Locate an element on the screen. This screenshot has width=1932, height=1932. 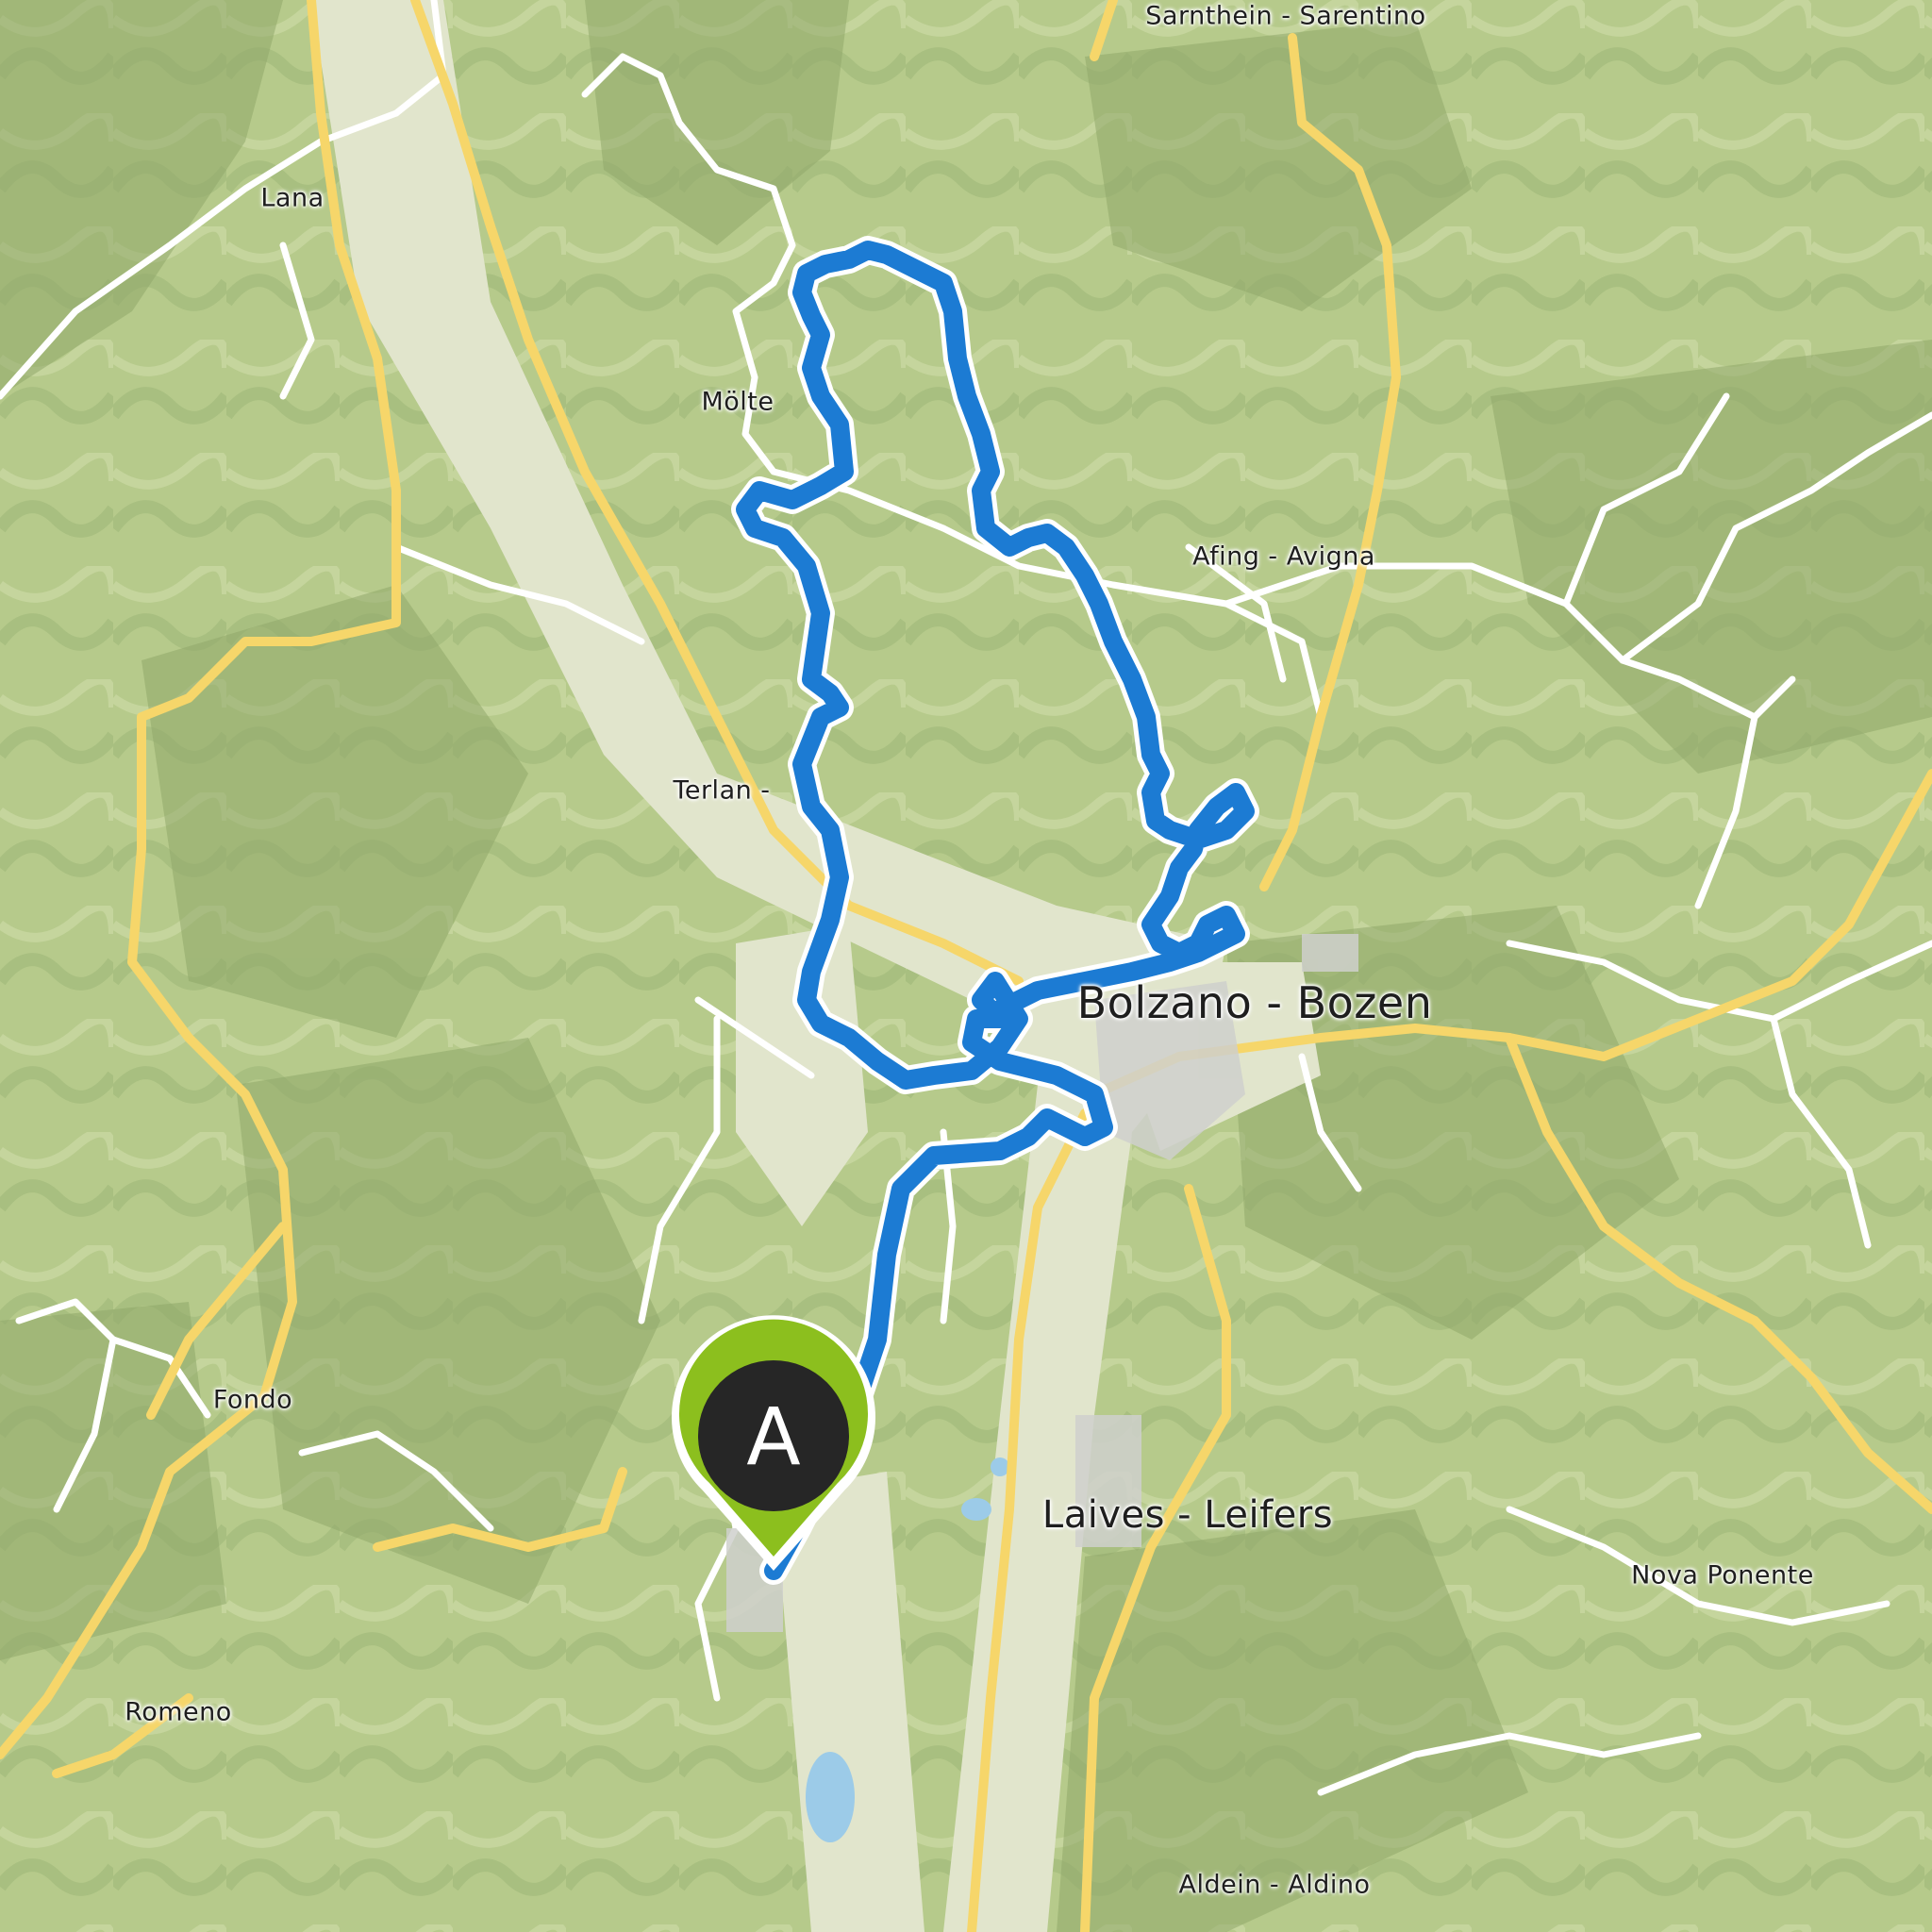
place-label-sarnthein: Sarnthein - Sarentino is located at coordinates (1285, 16).